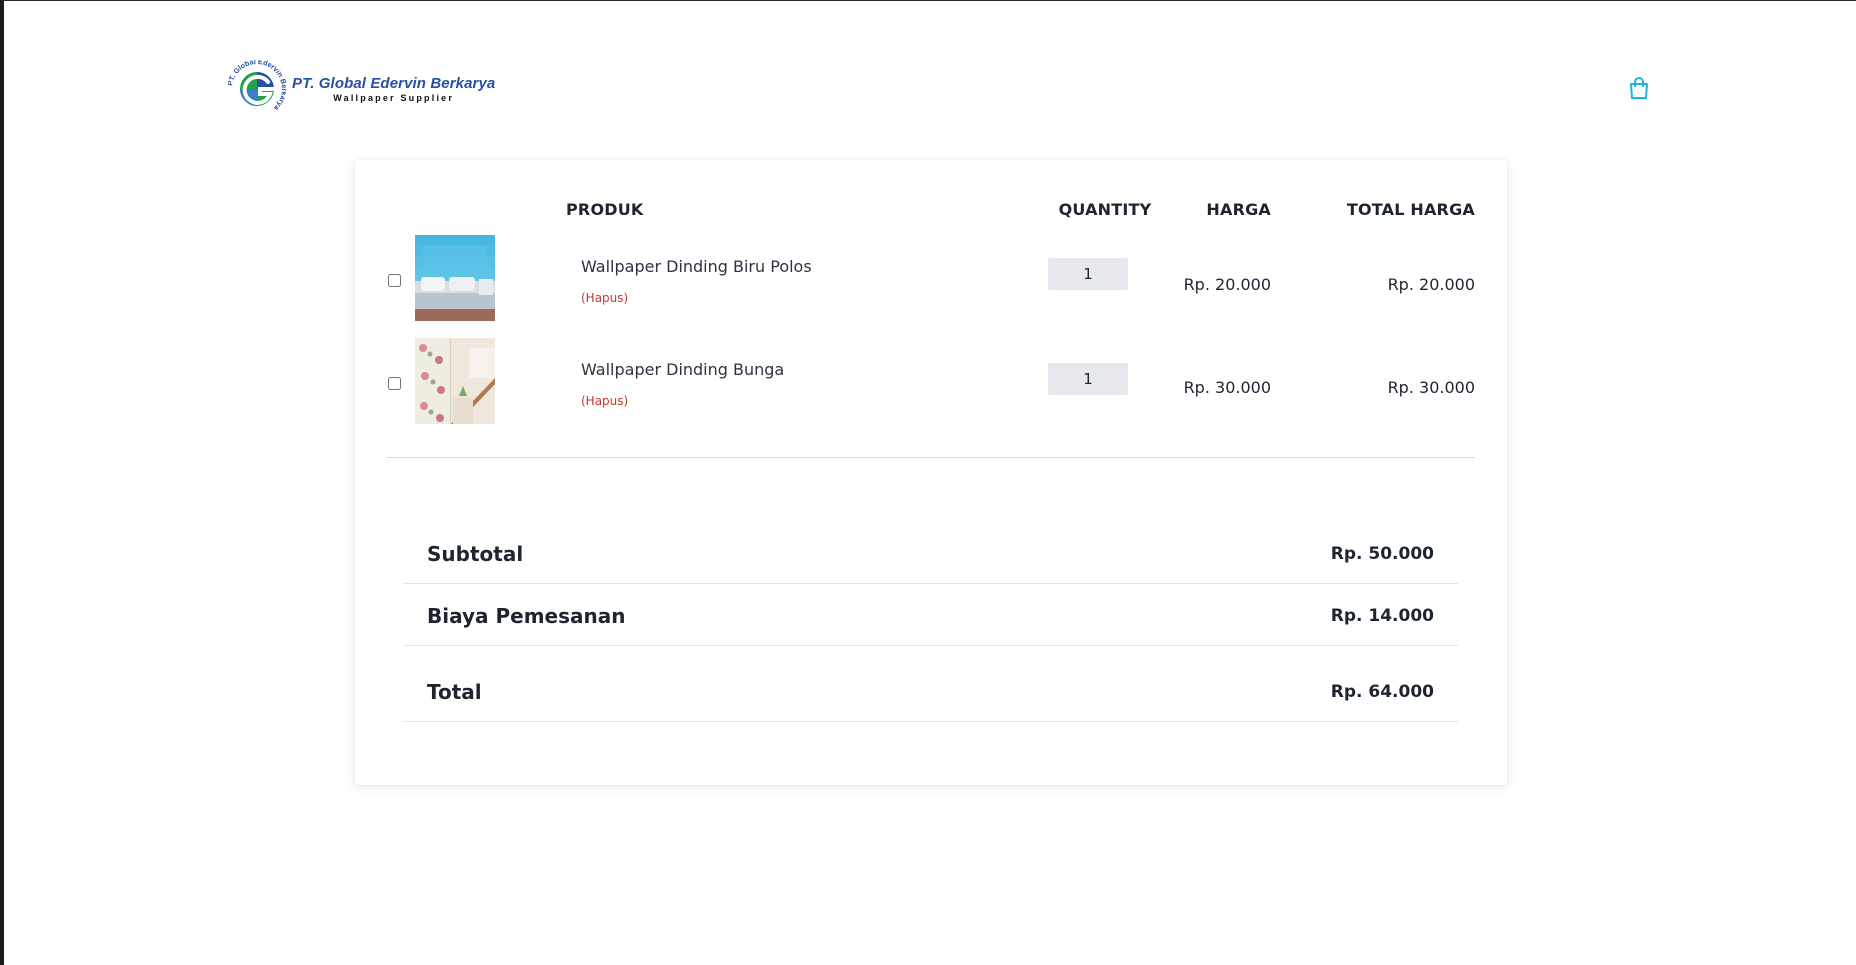  What do you see at coordinates (1382, 616) in the screenshot?
I see `fee-value: Rp. 14.000` at bounding box center [1382, 616].